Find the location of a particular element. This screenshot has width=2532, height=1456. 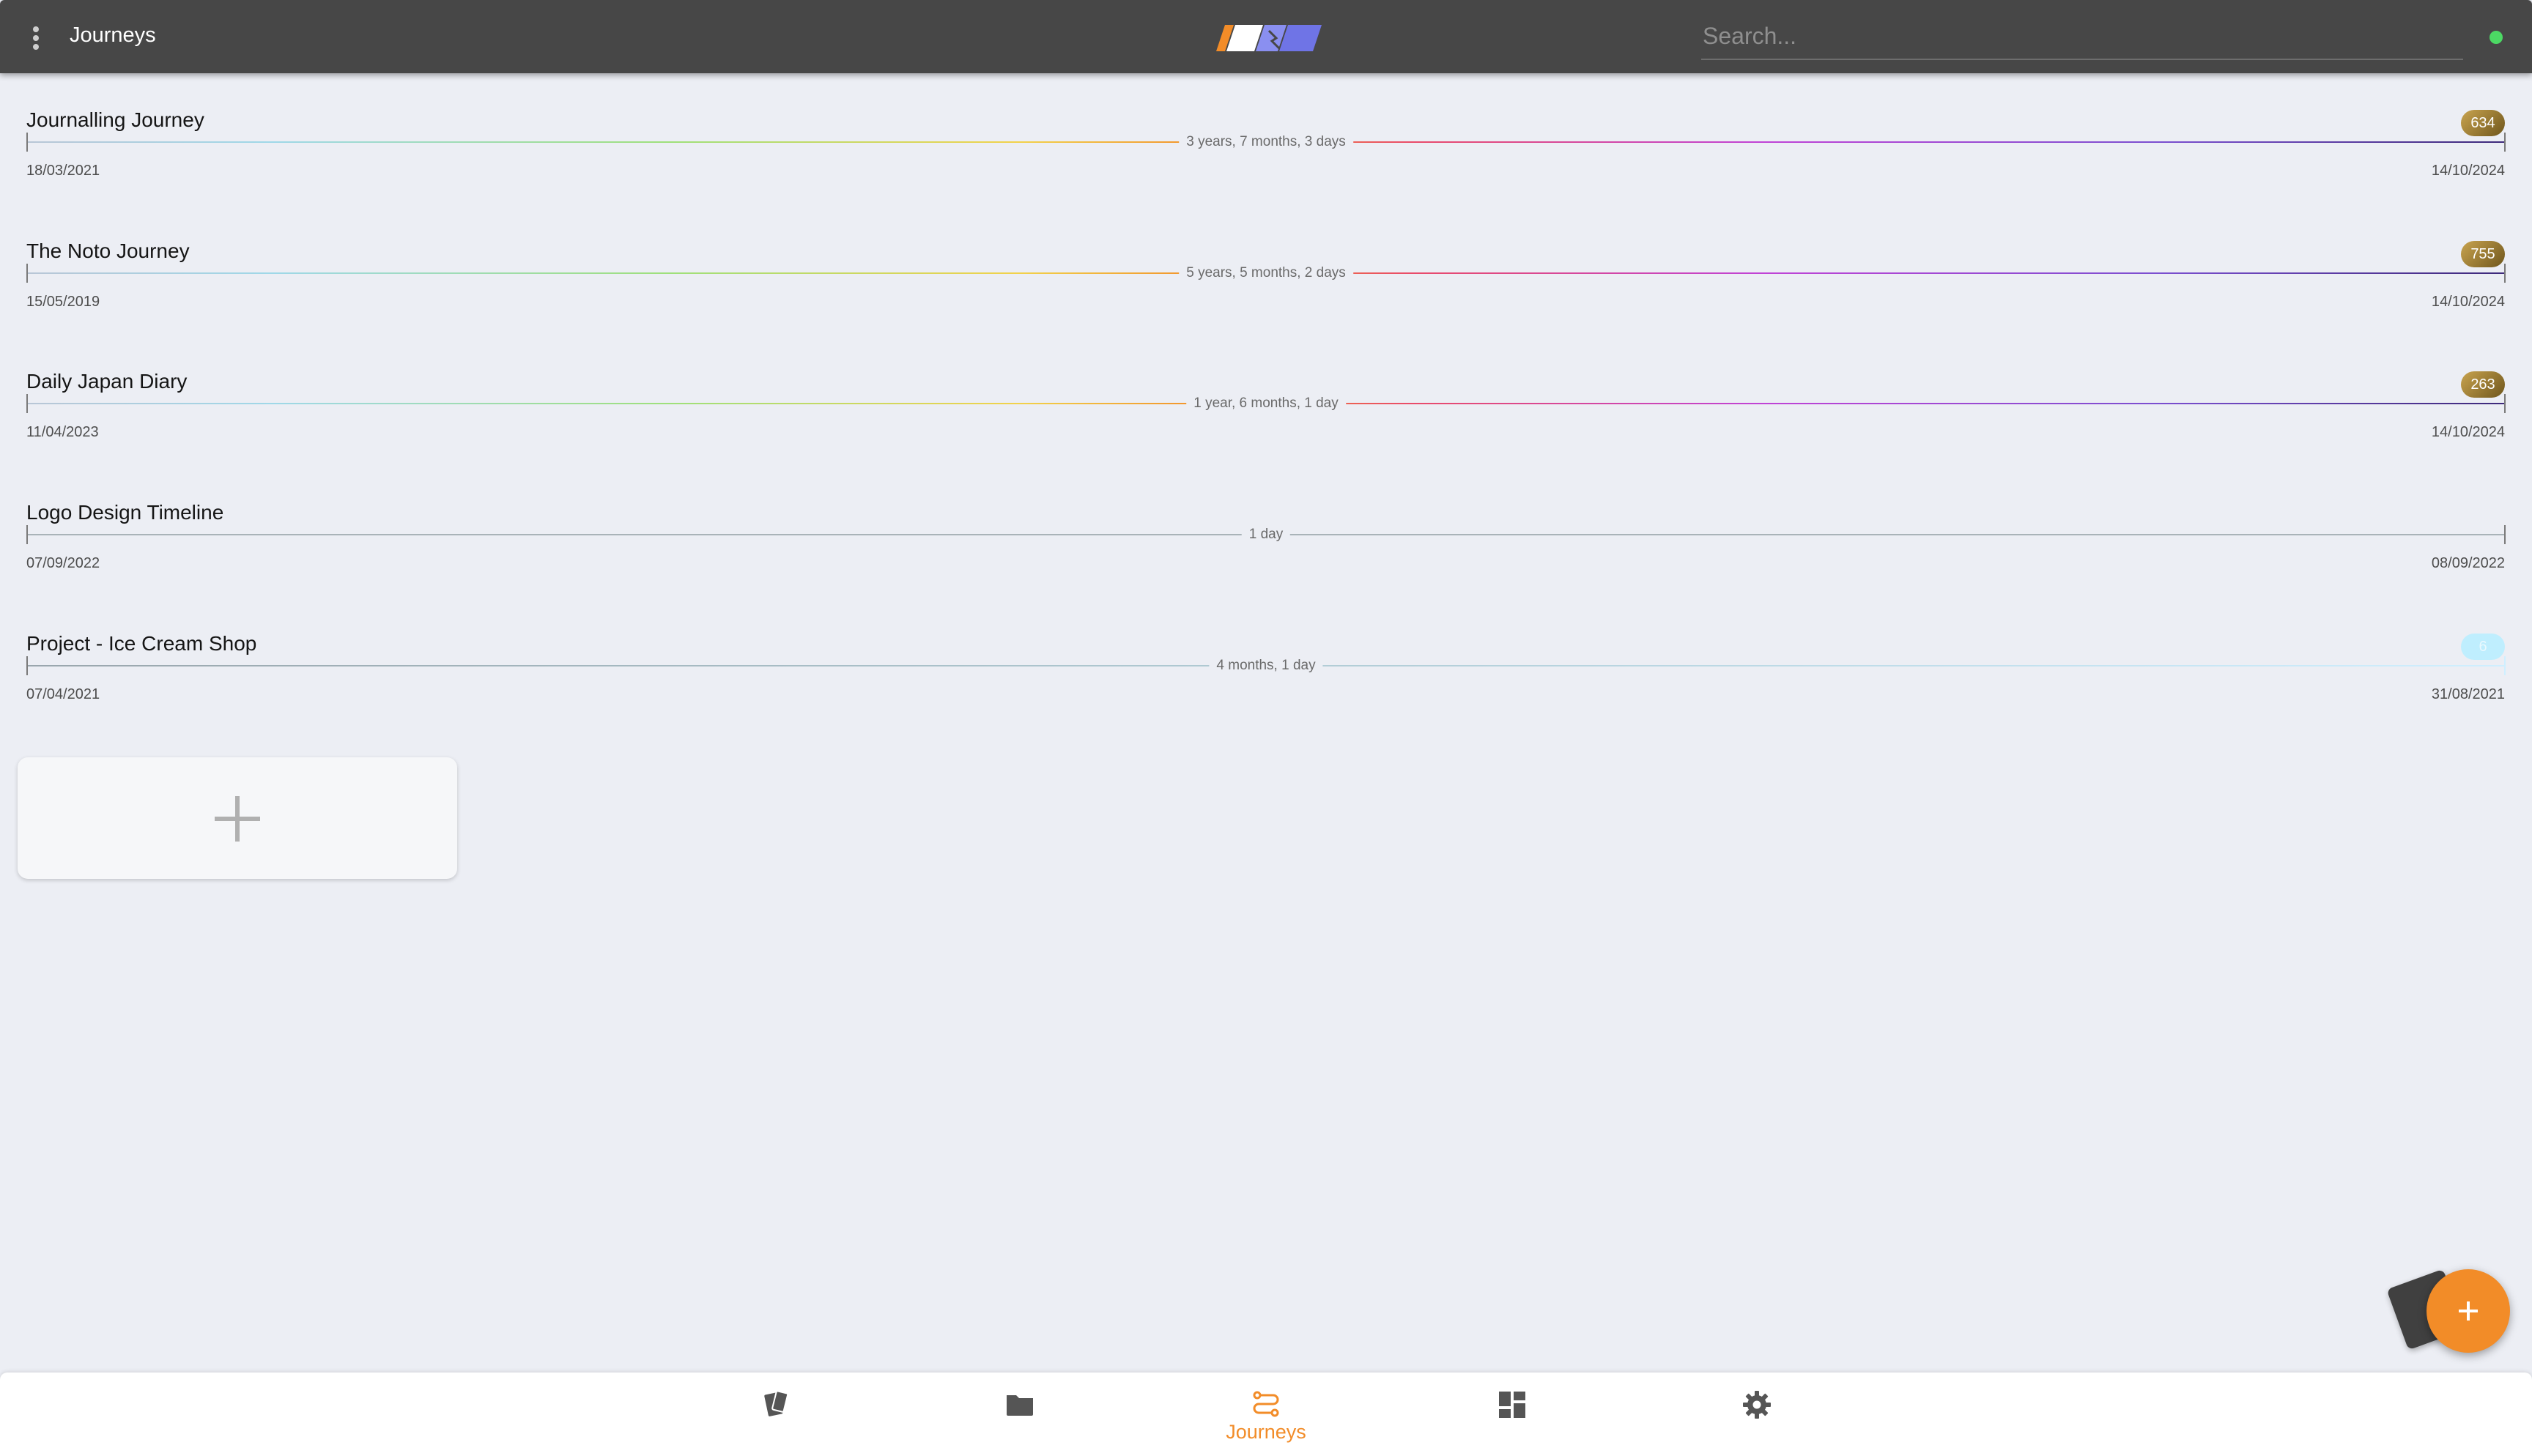

cards-icon is located at coordinates (776, 1403).